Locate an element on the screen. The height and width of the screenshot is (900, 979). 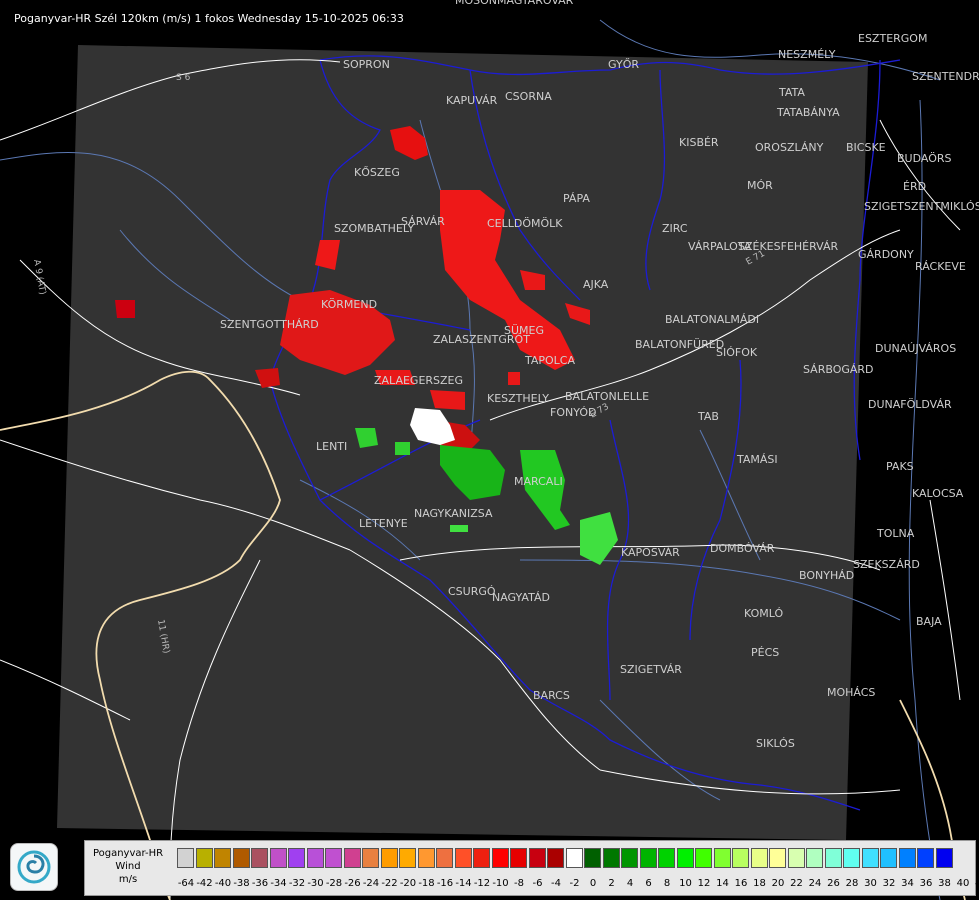
city-label: TATA is located at coordinates (791, 92).